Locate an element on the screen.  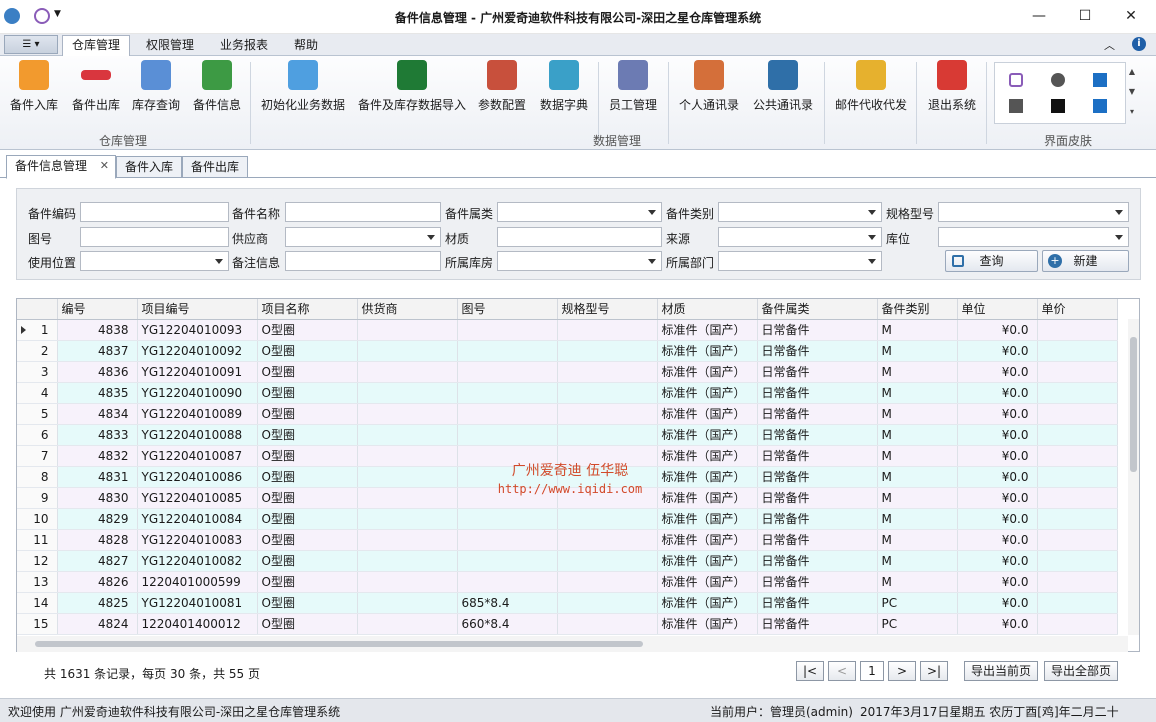
remarks-input is located at coordinates (363, 261).